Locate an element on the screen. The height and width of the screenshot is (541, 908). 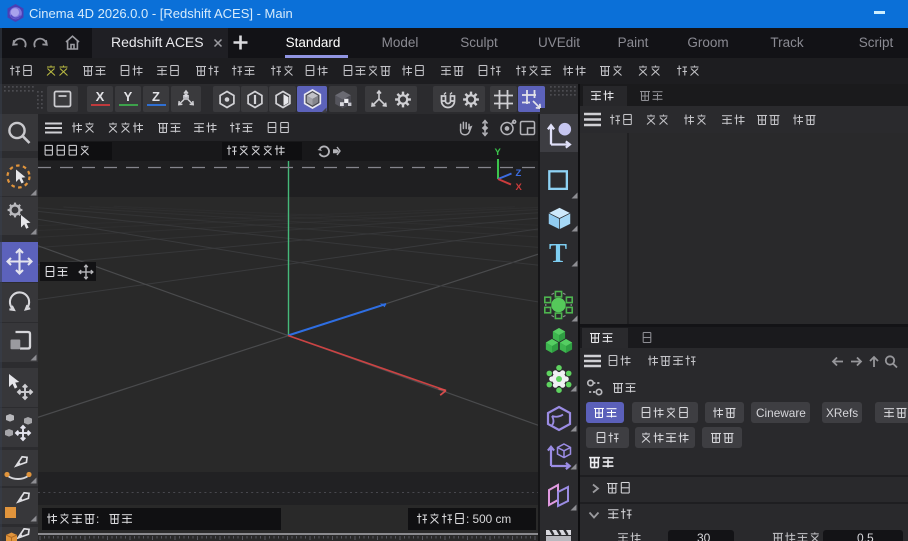
svg-text: Cineware is located at coordinates (781, 413).